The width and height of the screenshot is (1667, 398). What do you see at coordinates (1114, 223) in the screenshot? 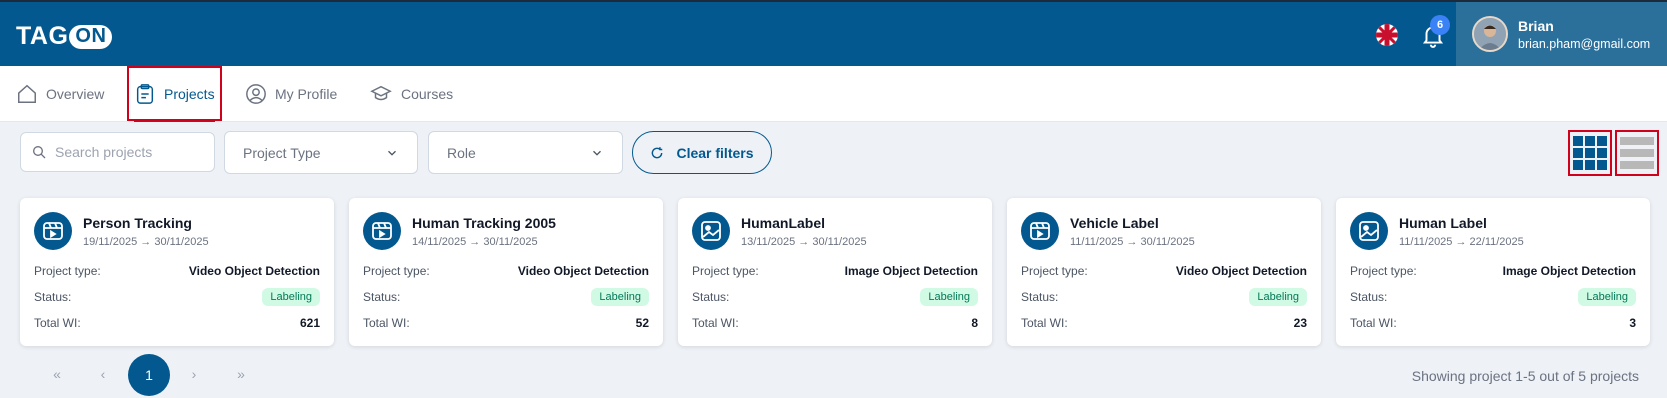
I see `project-name: Vehicle Label` at bounding box center [1114, 223].